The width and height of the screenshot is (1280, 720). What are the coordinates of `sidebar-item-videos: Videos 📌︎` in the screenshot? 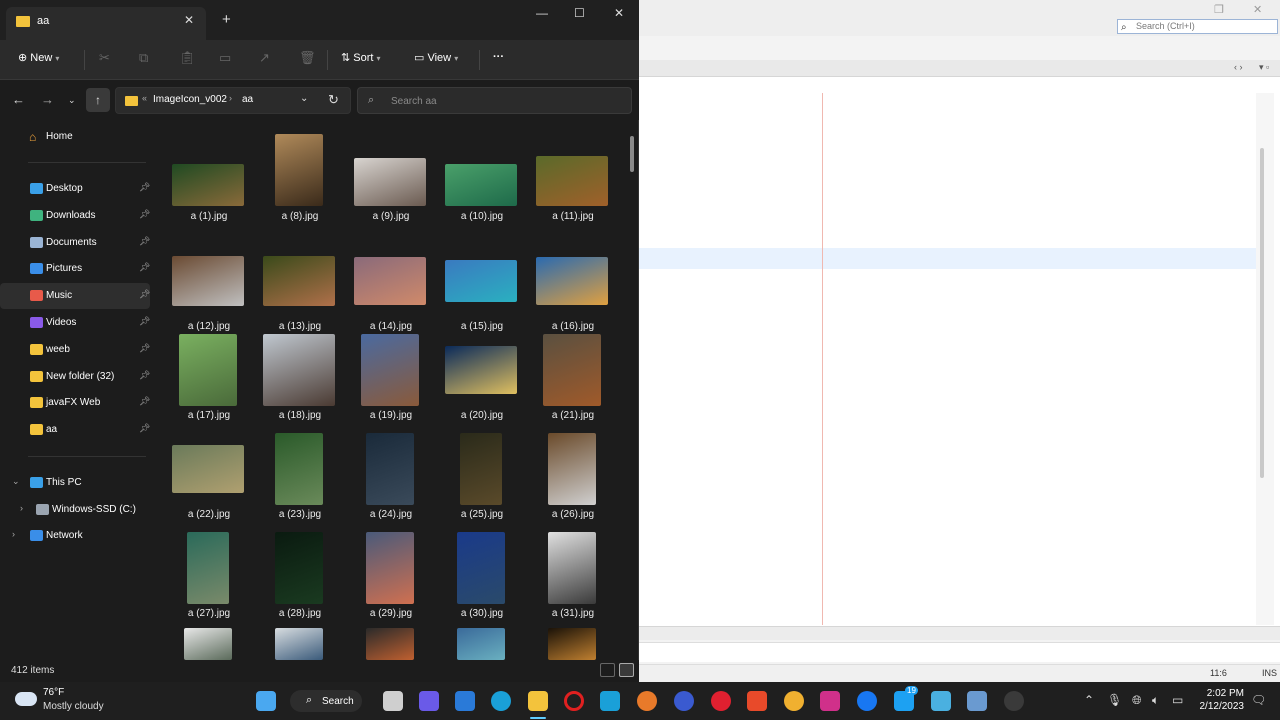 It's located at (75, 323).